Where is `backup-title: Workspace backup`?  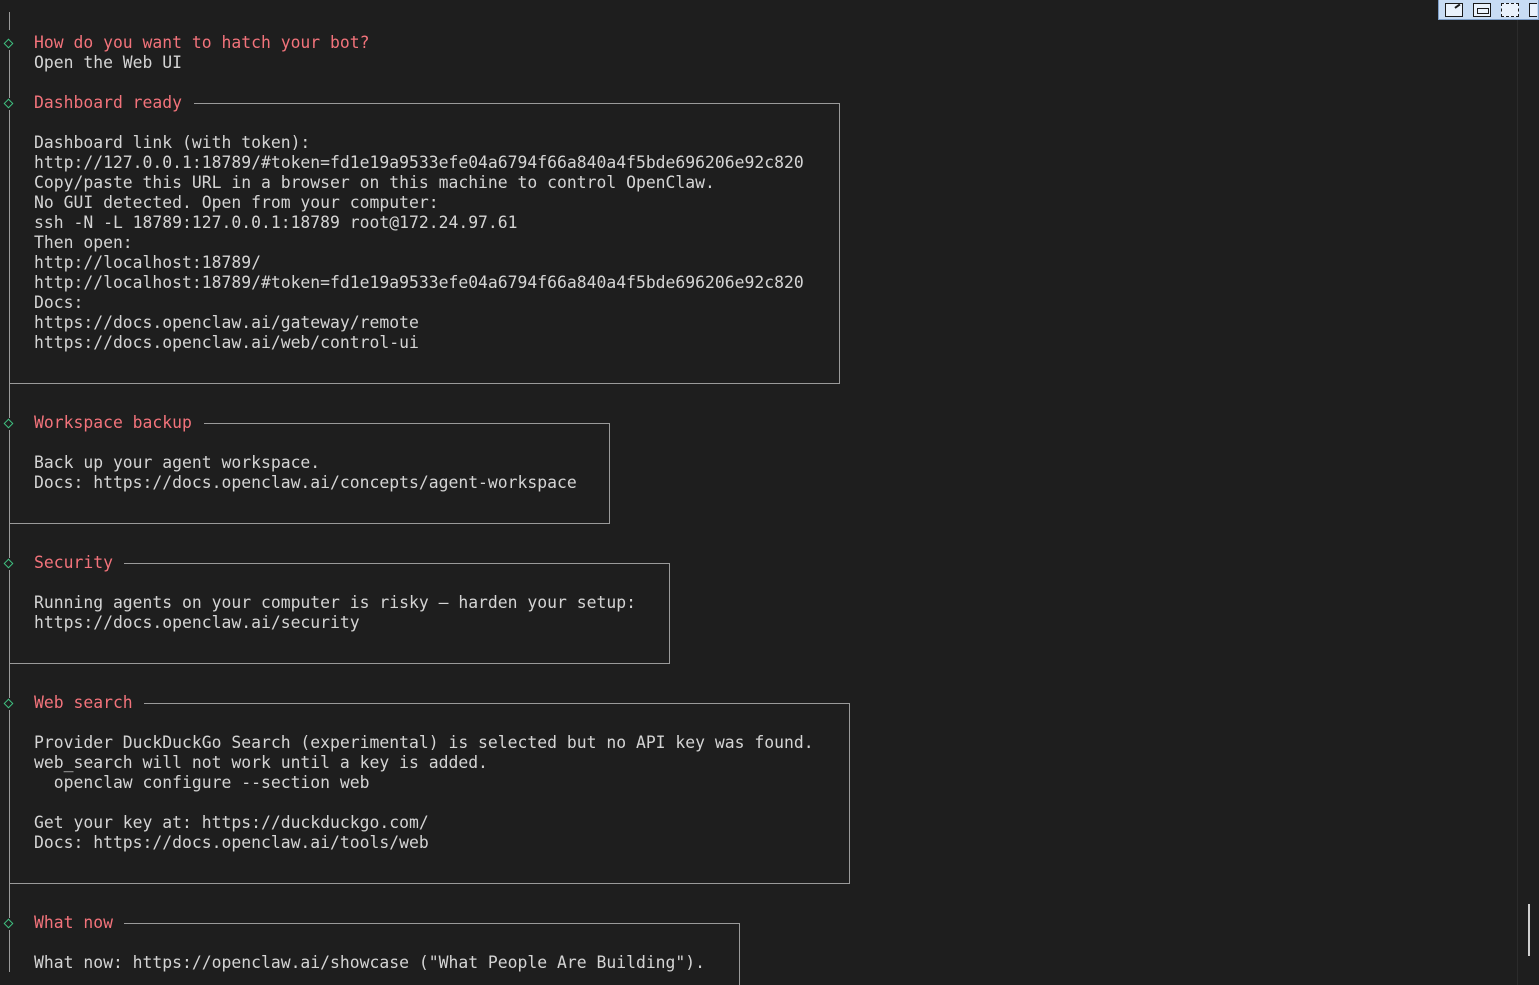
backup-title: Workspace backup is located at coordinates (113, 422).